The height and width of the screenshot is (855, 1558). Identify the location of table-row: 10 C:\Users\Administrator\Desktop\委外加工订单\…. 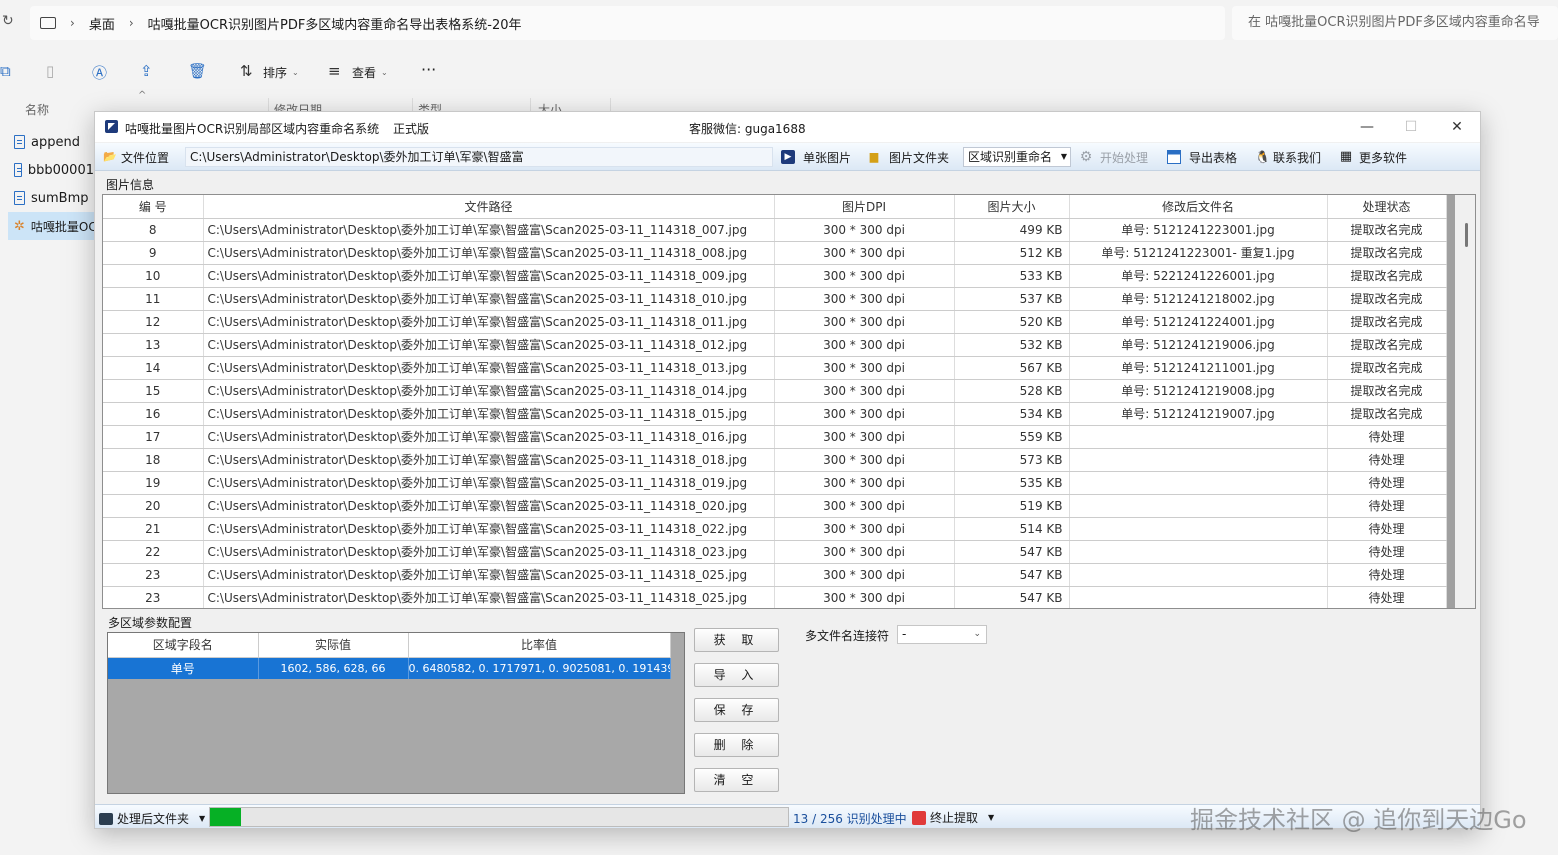
(775, 276).